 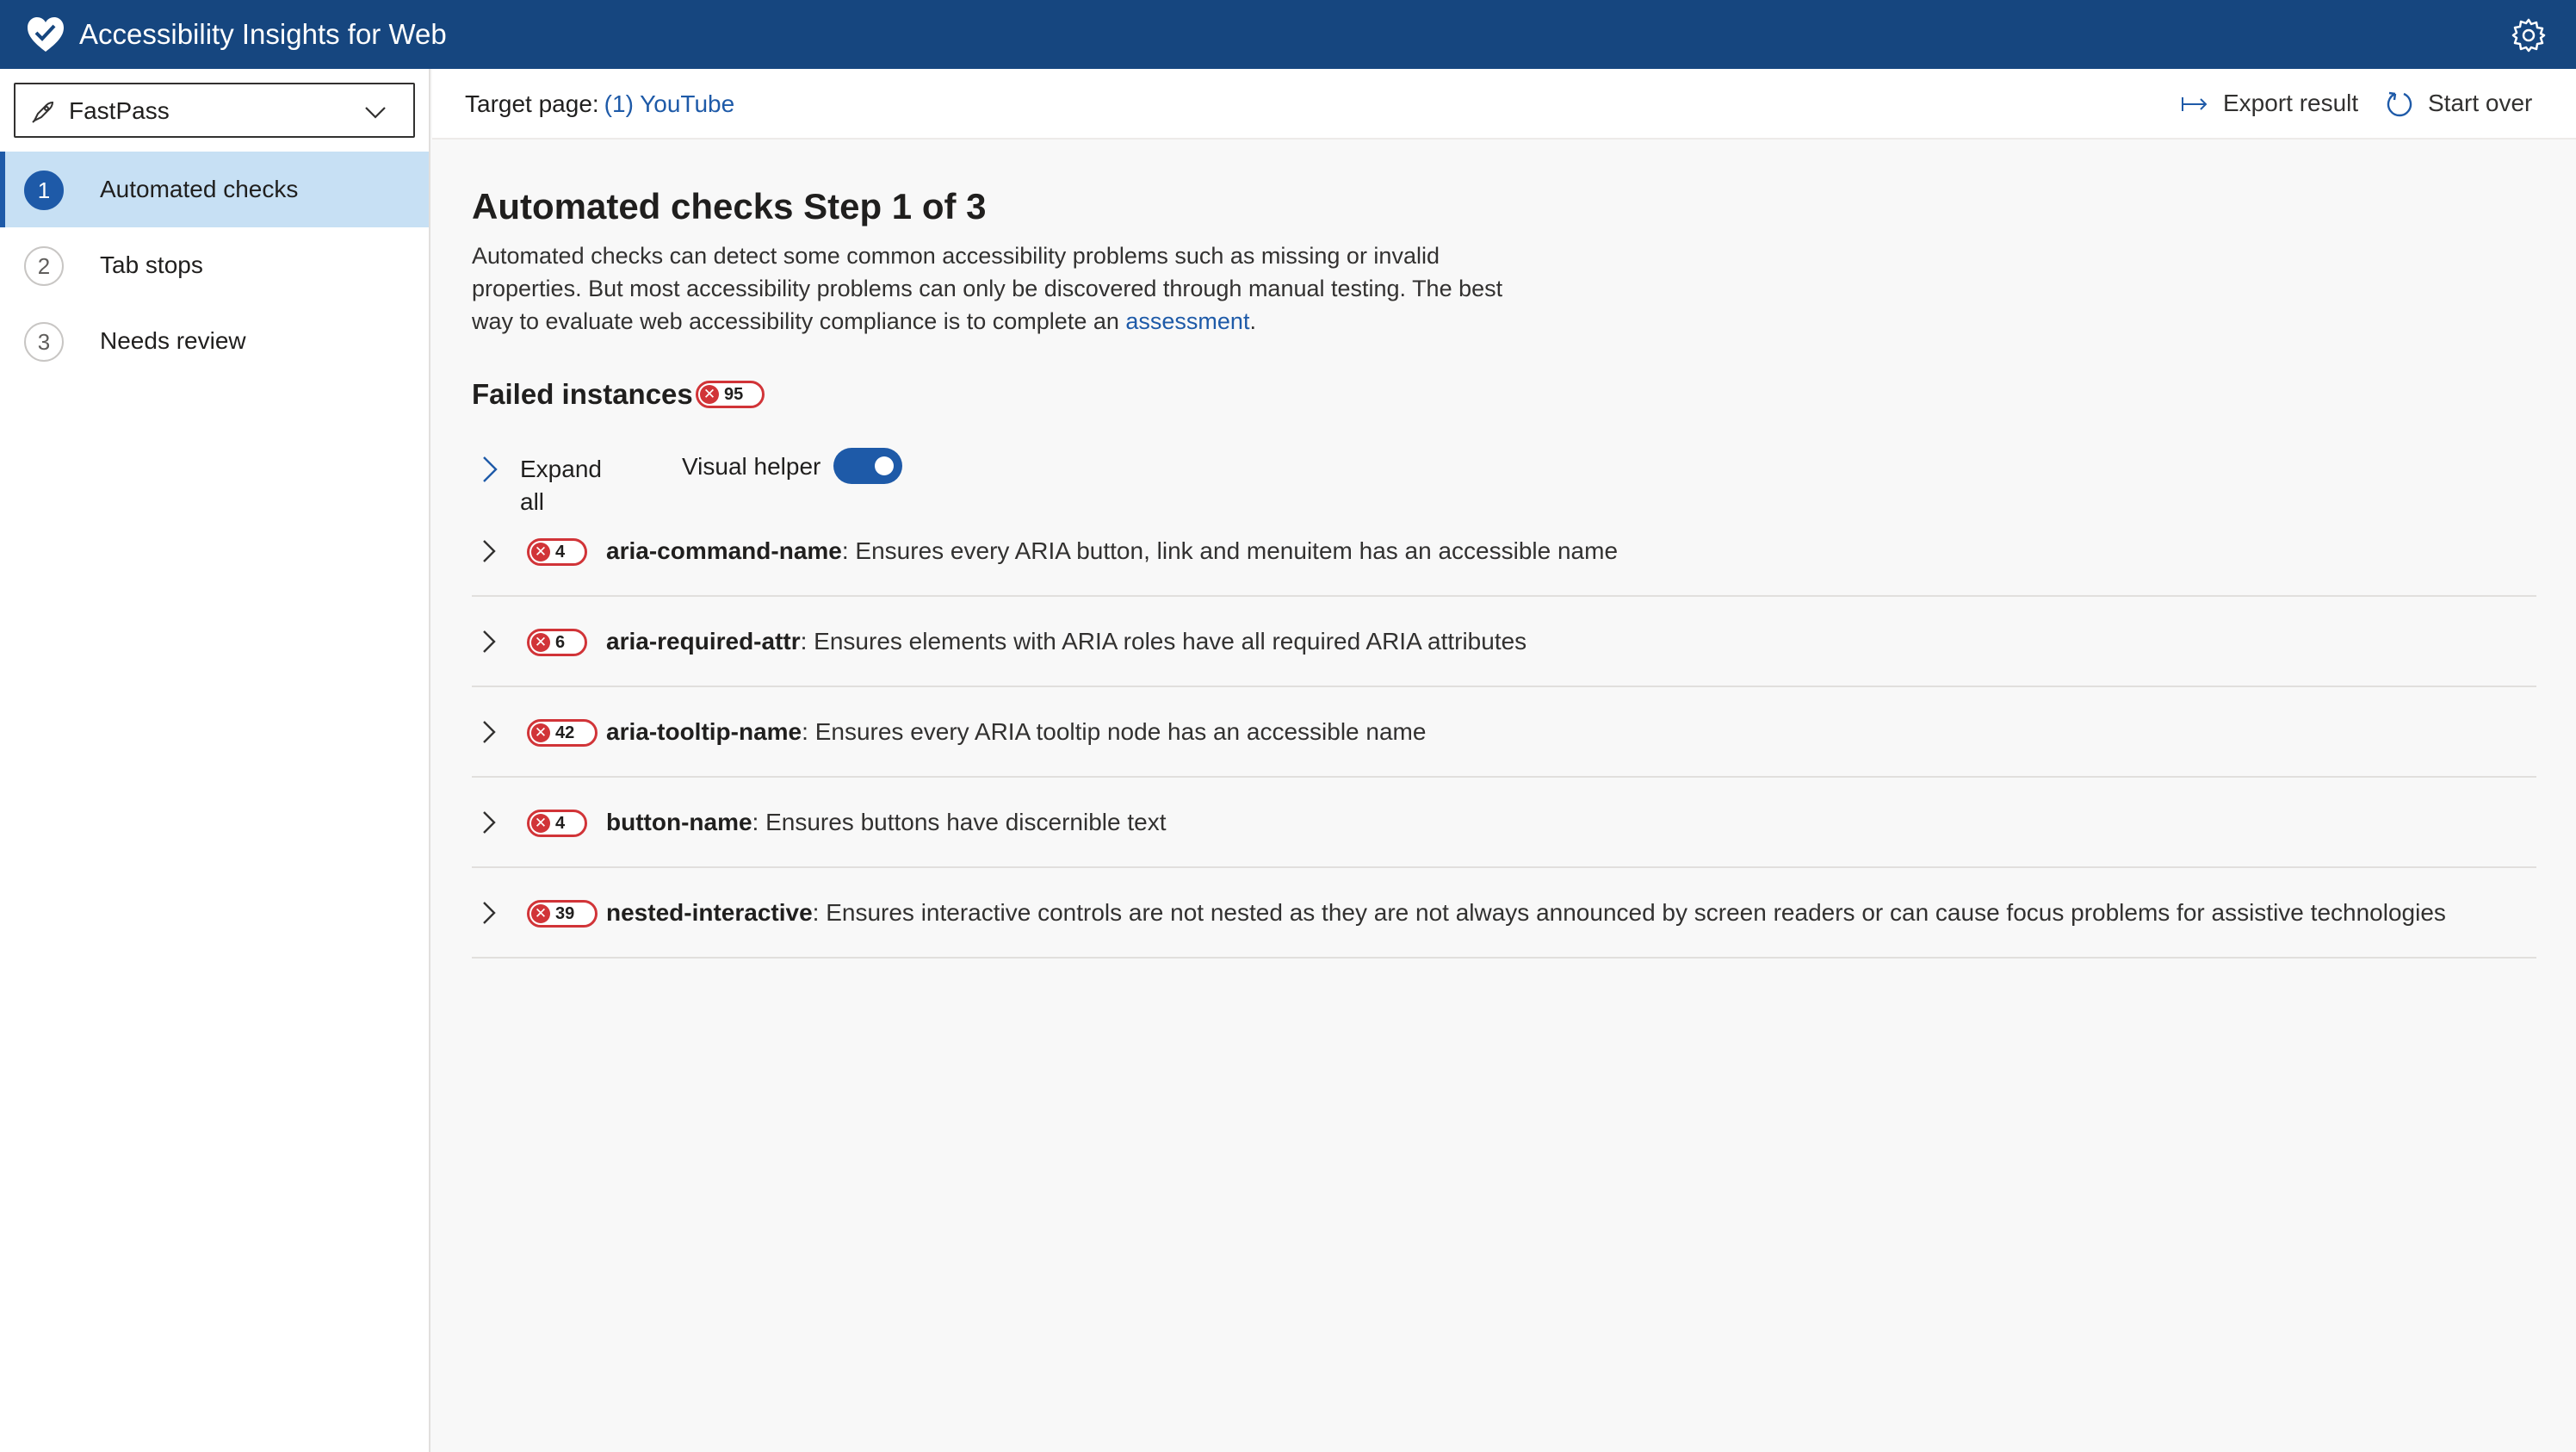 What do you see at coordinates (582, 394) in the screenshot?
I see `failed-instances-heading: Failed instances` at bounding box center [582, 394].